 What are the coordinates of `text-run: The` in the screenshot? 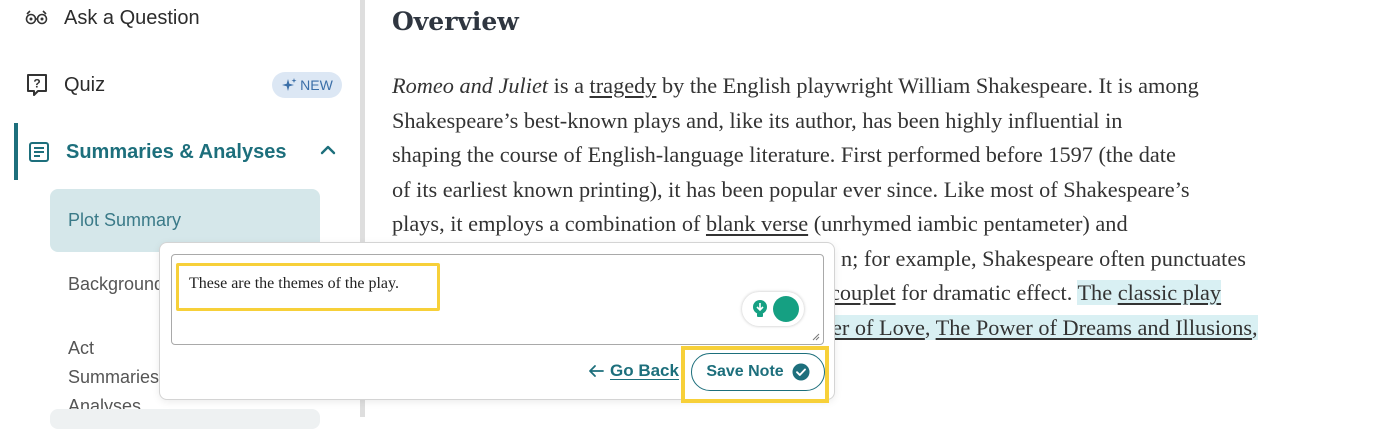 It's located at (1097, 292).